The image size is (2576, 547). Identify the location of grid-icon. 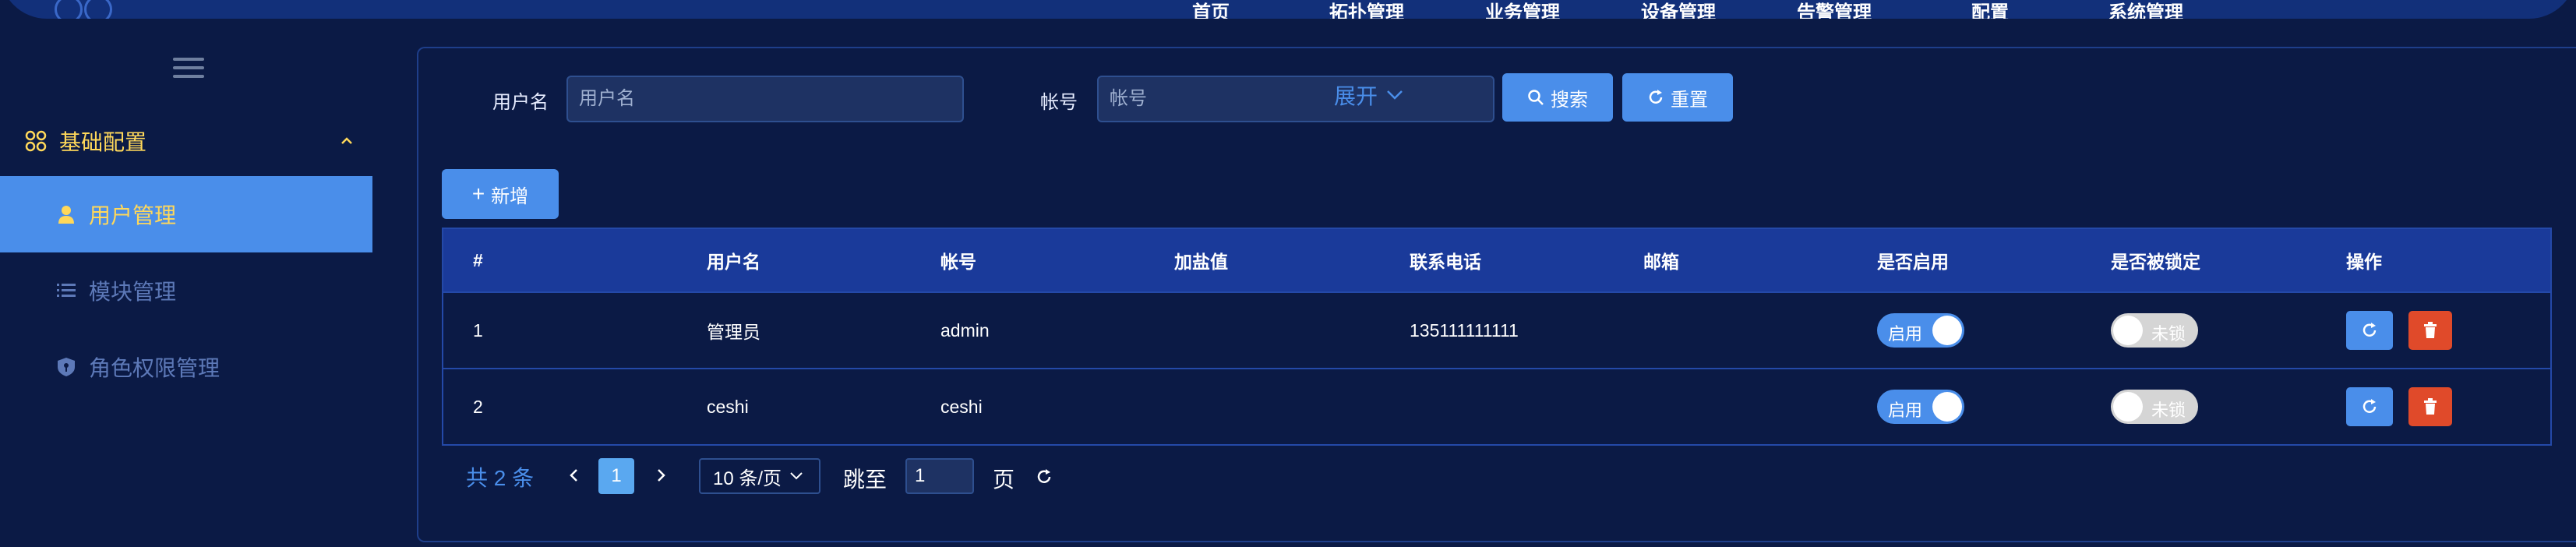
(36, 141).